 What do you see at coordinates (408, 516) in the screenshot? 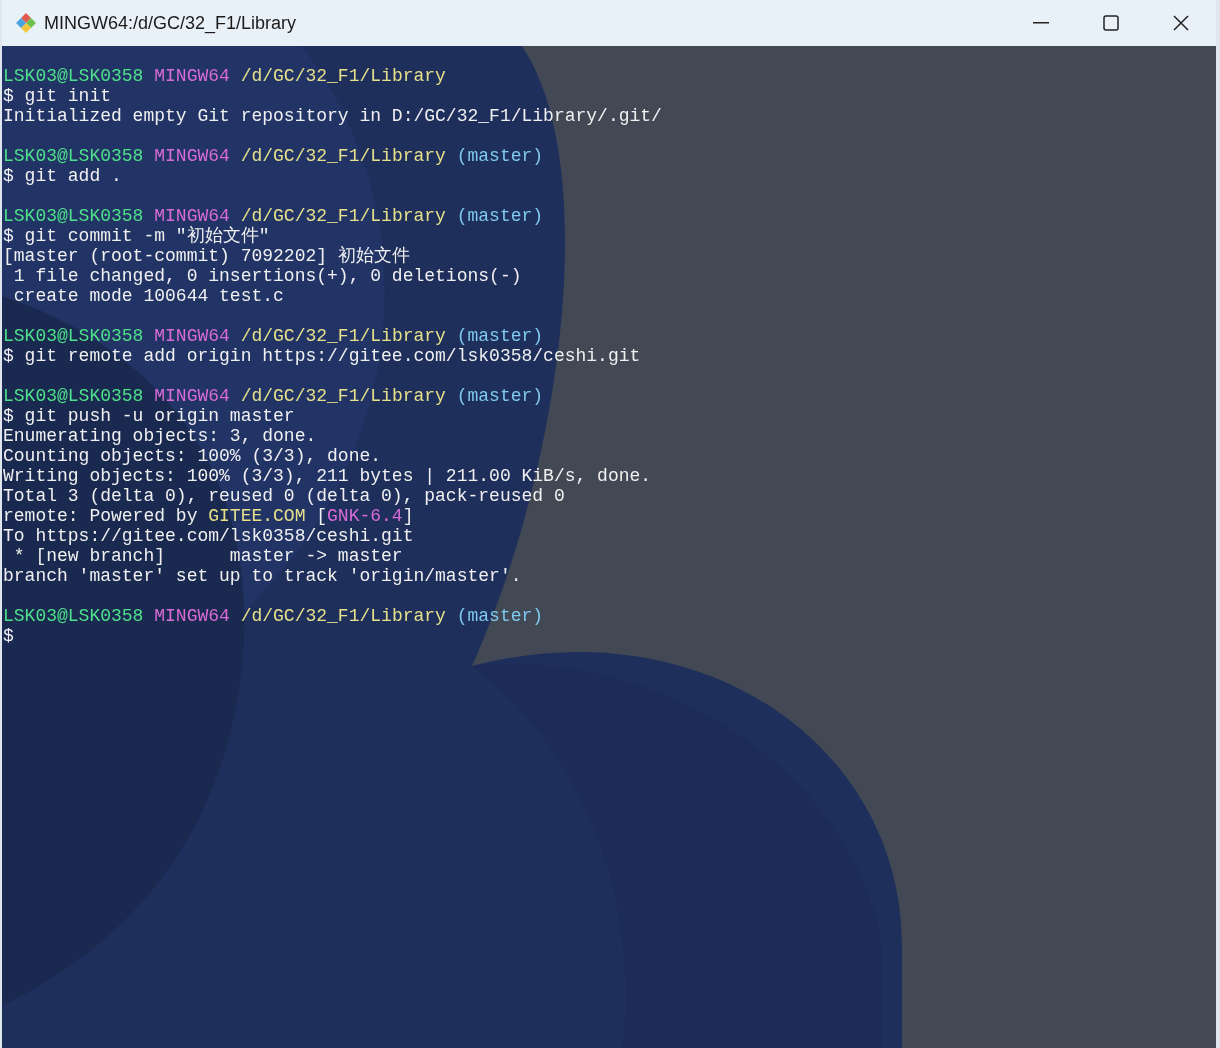
I see `terminal-text: ]` at bounding box center [408, 516].